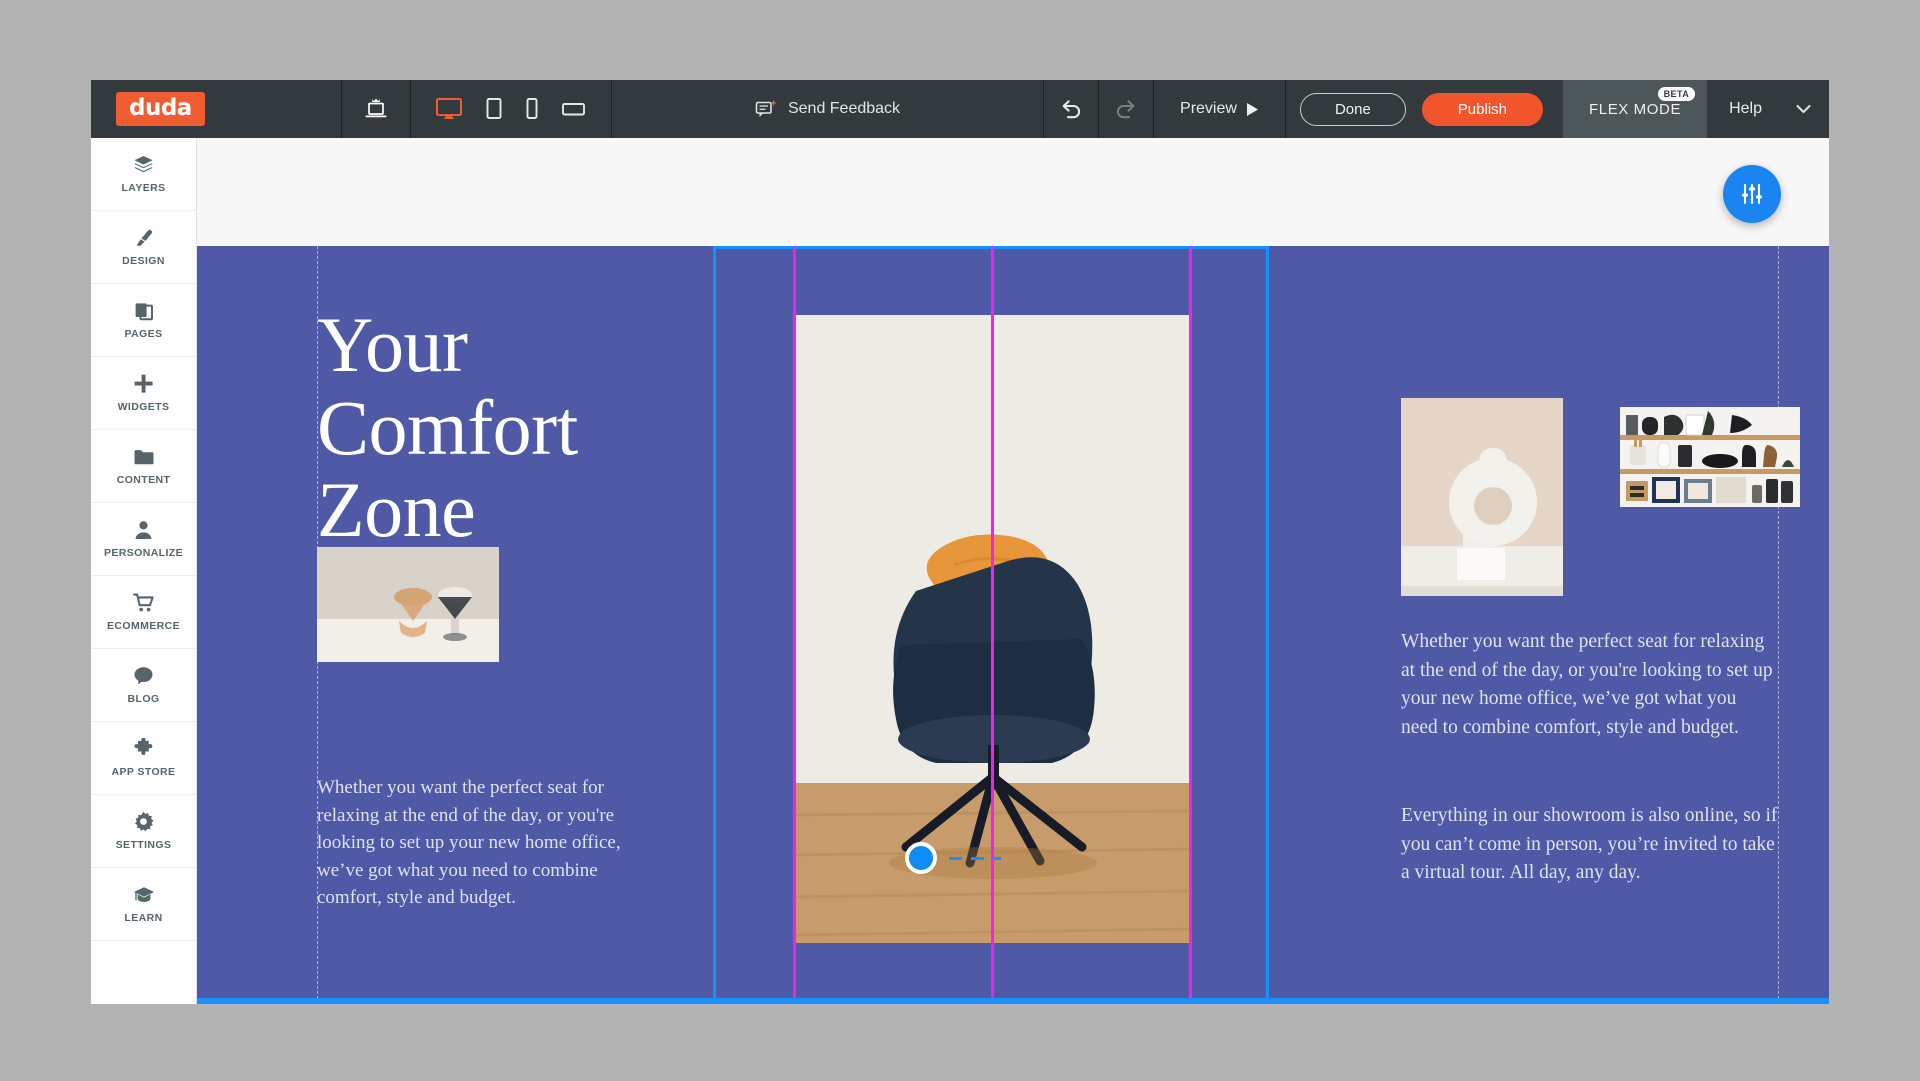  I want to click on device-group-primary, so click(376, 109).